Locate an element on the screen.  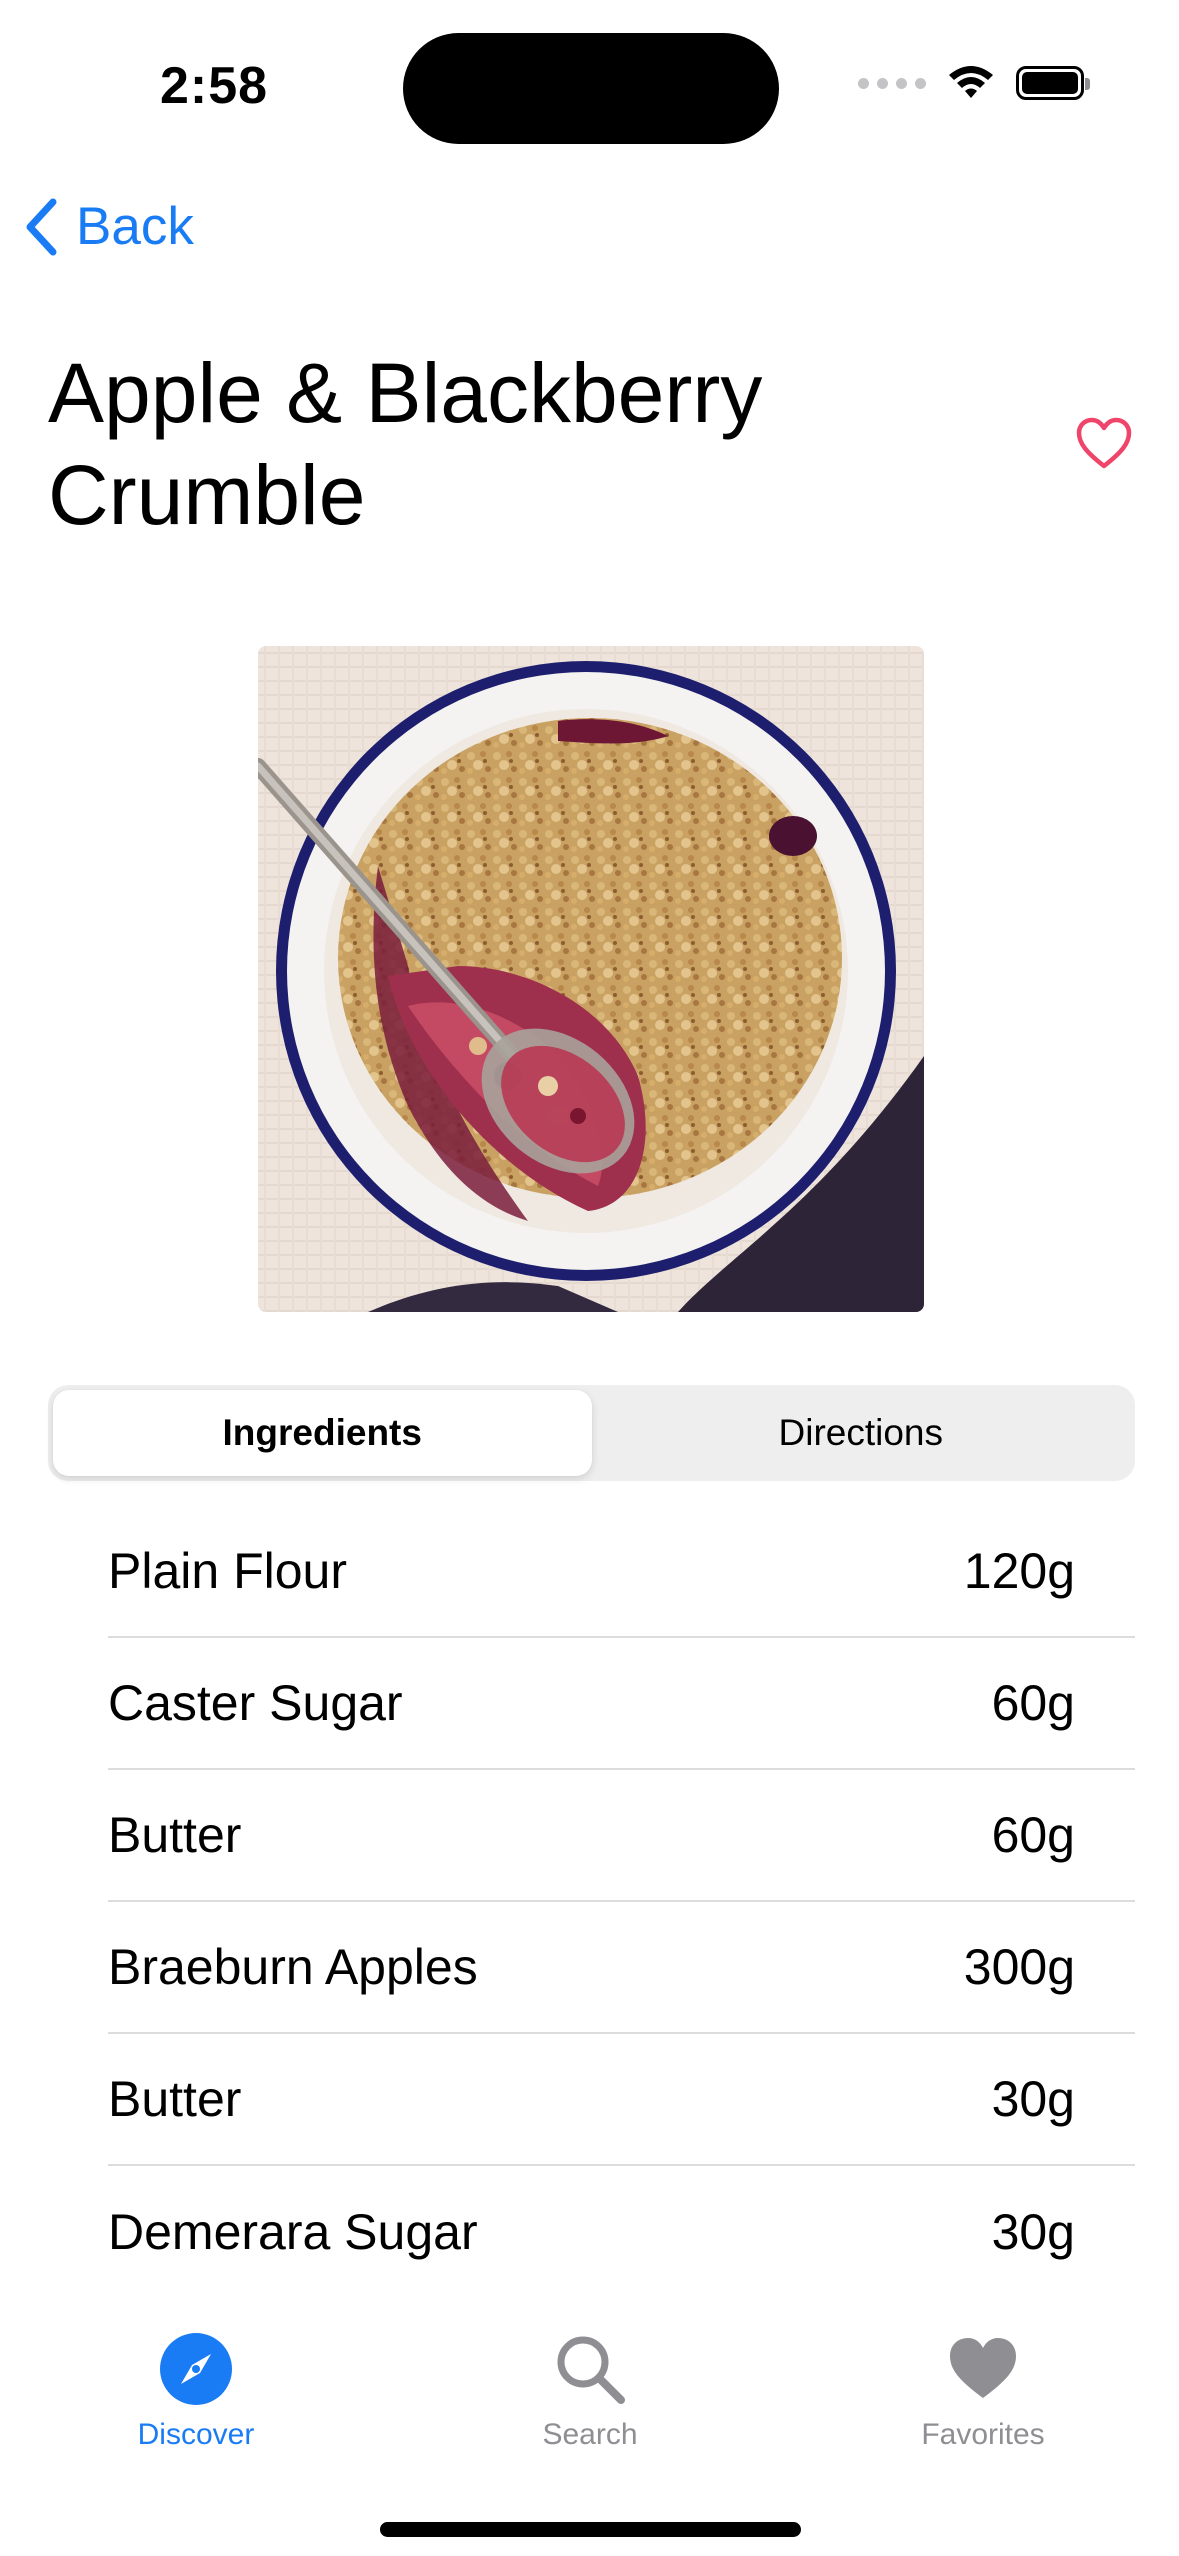
ingredient-amount: 120g is located at coordinates (1019, 1571).